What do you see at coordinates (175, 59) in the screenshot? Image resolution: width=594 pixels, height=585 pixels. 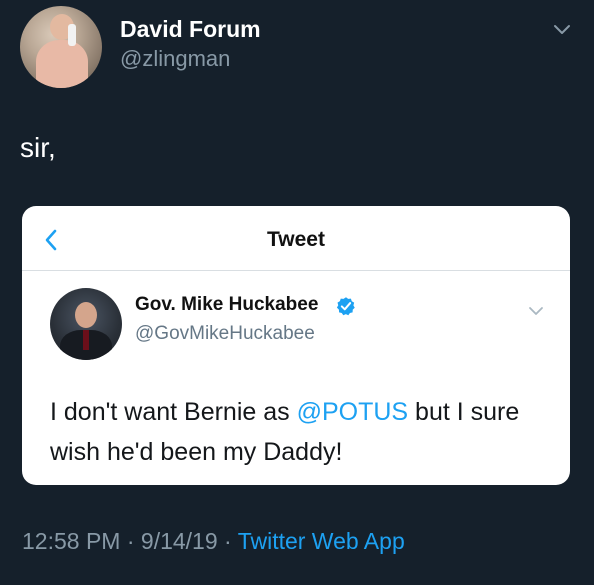 I see `author-handle: @zlingman` at bounding box center [175, 59].